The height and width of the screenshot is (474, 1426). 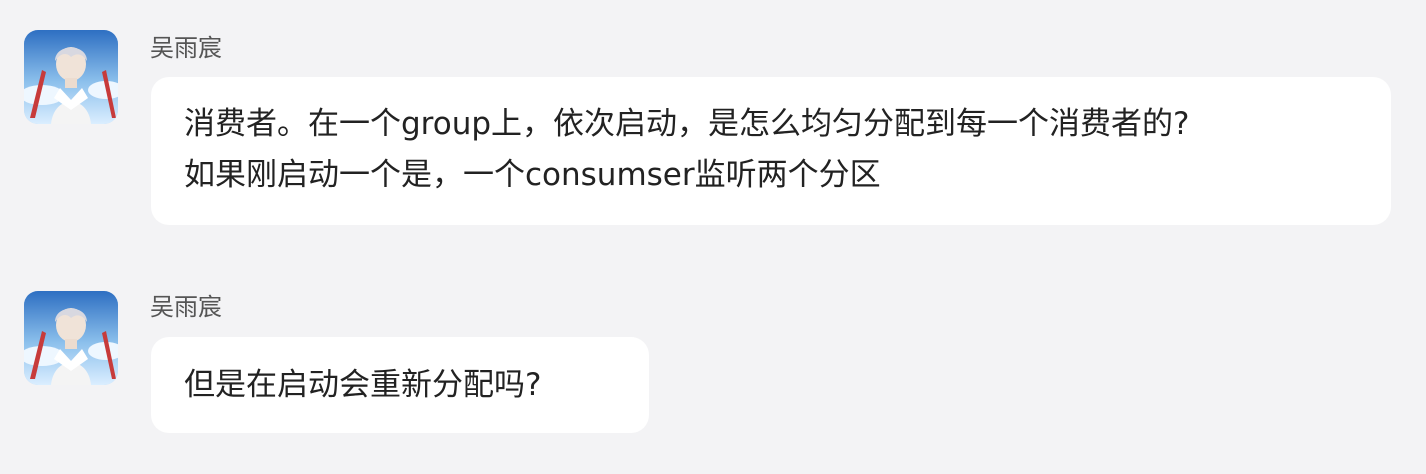 I want to click on message-bubble: 但是在启动会重新分配吗?, so click(x=400, y=385).